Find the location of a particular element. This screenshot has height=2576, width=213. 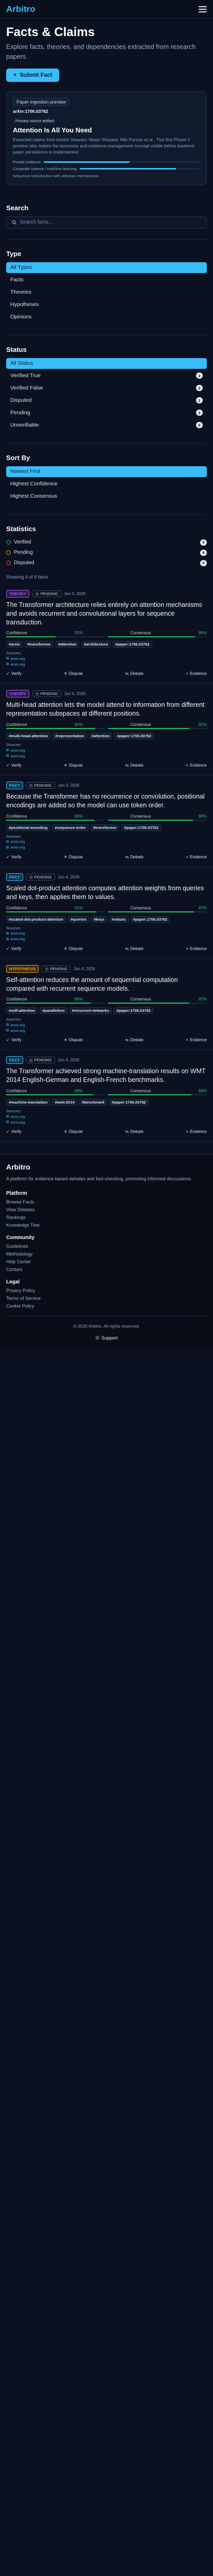

footer-link: Rankings is located at coordinates (106, 1217).